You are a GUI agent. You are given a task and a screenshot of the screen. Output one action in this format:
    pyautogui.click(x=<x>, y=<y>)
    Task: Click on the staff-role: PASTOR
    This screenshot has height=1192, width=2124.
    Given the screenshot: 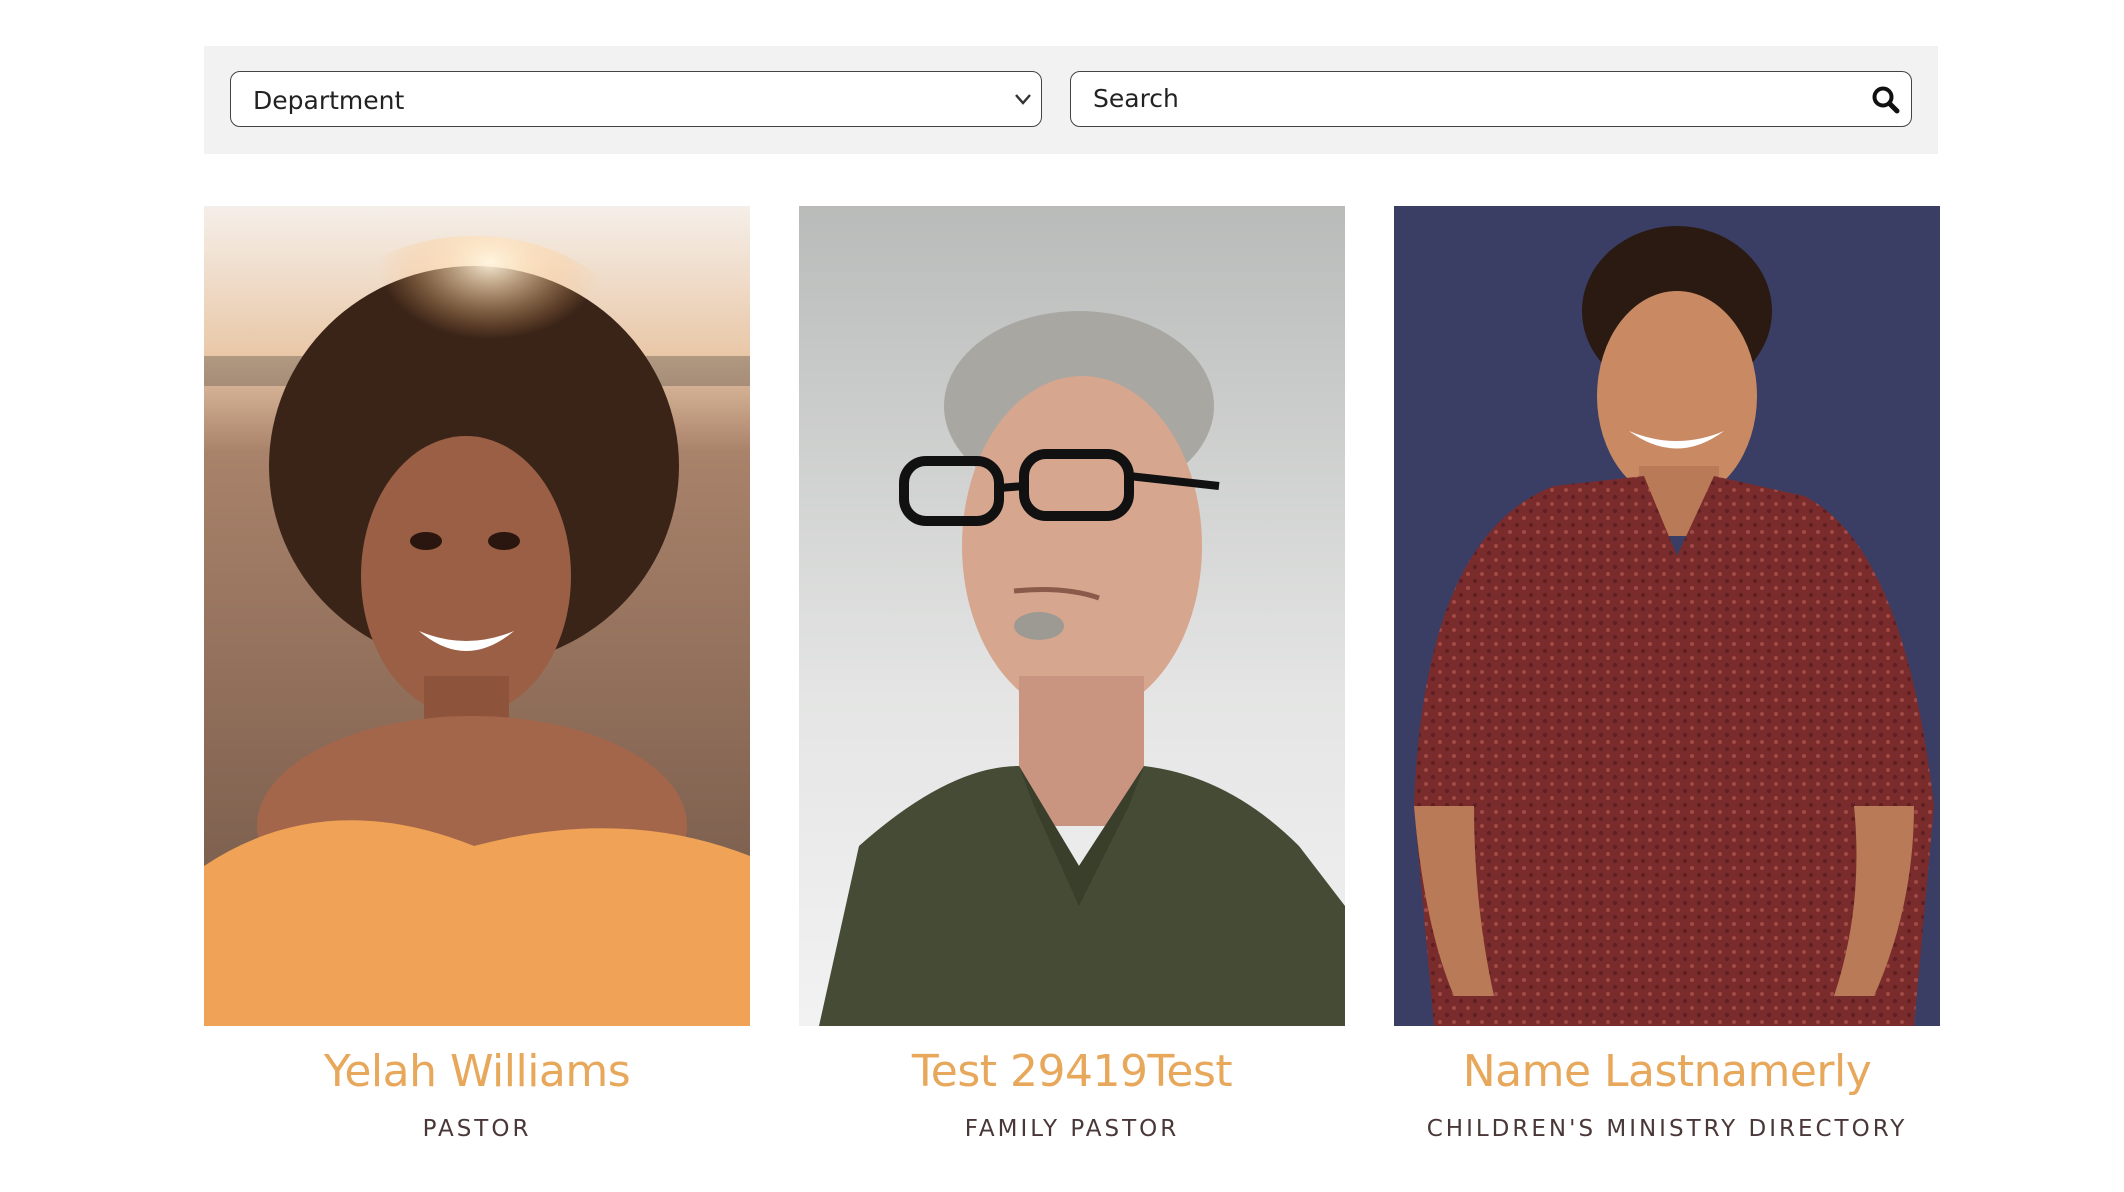 What is the action you would take?
    pyautogui.click(x=477, y=1129)
    